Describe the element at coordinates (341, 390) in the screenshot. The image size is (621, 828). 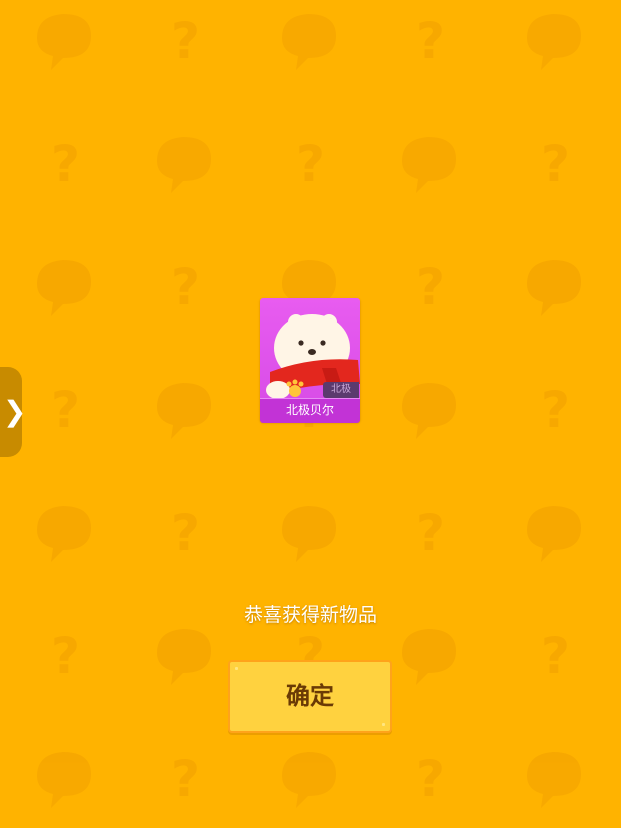
I see `item-badge: 北极` at that location.